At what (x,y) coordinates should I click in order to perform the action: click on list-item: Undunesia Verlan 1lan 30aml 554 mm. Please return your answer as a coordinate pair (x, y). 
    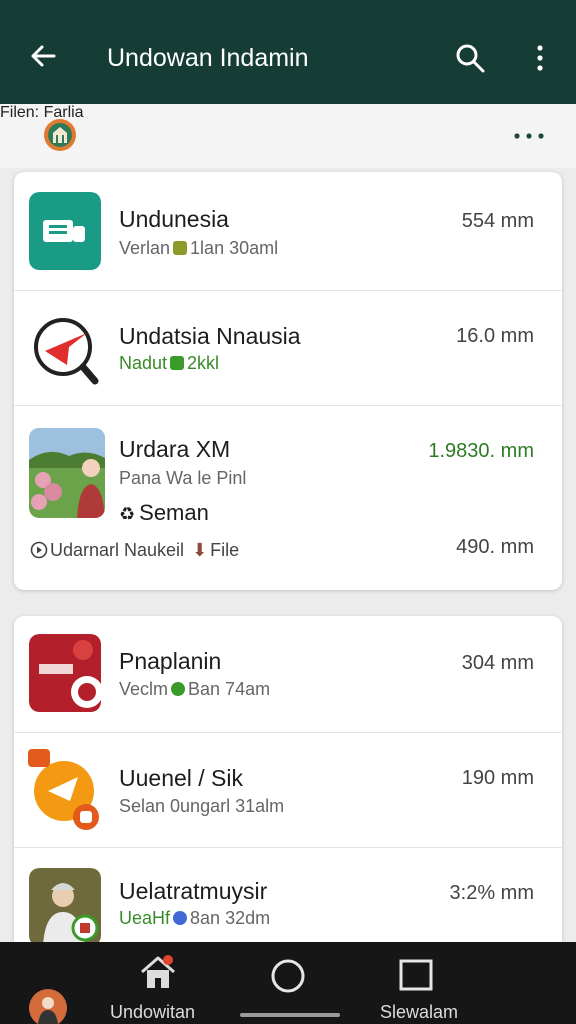
    Looking at the image, I should click on (288, 231).